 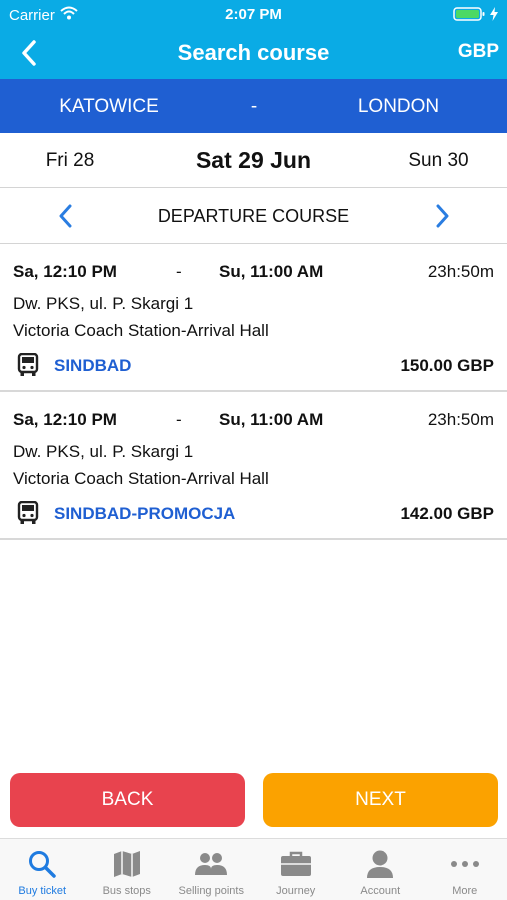 What do you see at coordinates (494, 16) in the screenshot?
I see `charging-icon` at bounding box center [494, 16].